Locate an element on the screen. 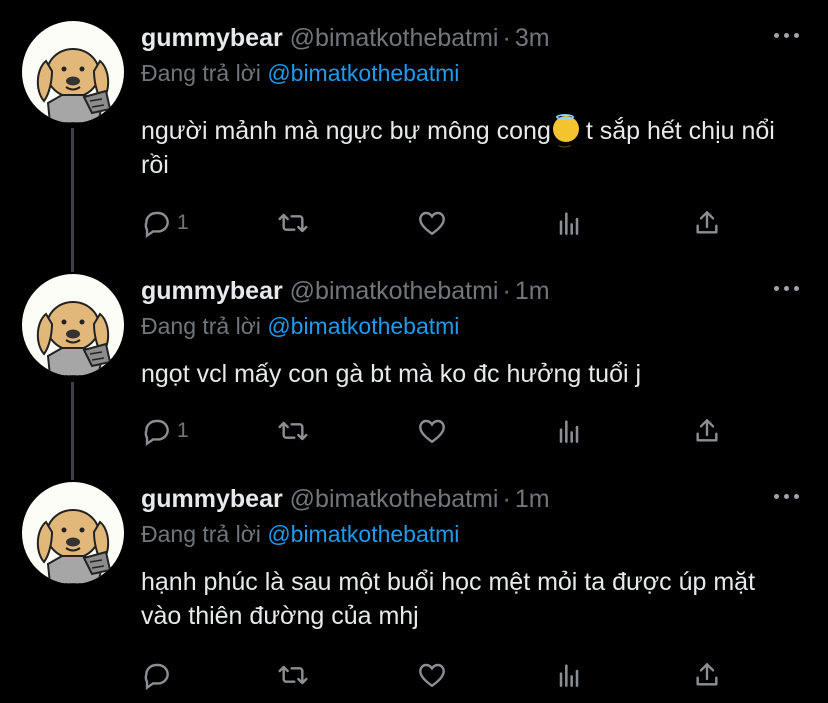 The image size is (828, 703). reply-button is located at coordinates (159, 675).